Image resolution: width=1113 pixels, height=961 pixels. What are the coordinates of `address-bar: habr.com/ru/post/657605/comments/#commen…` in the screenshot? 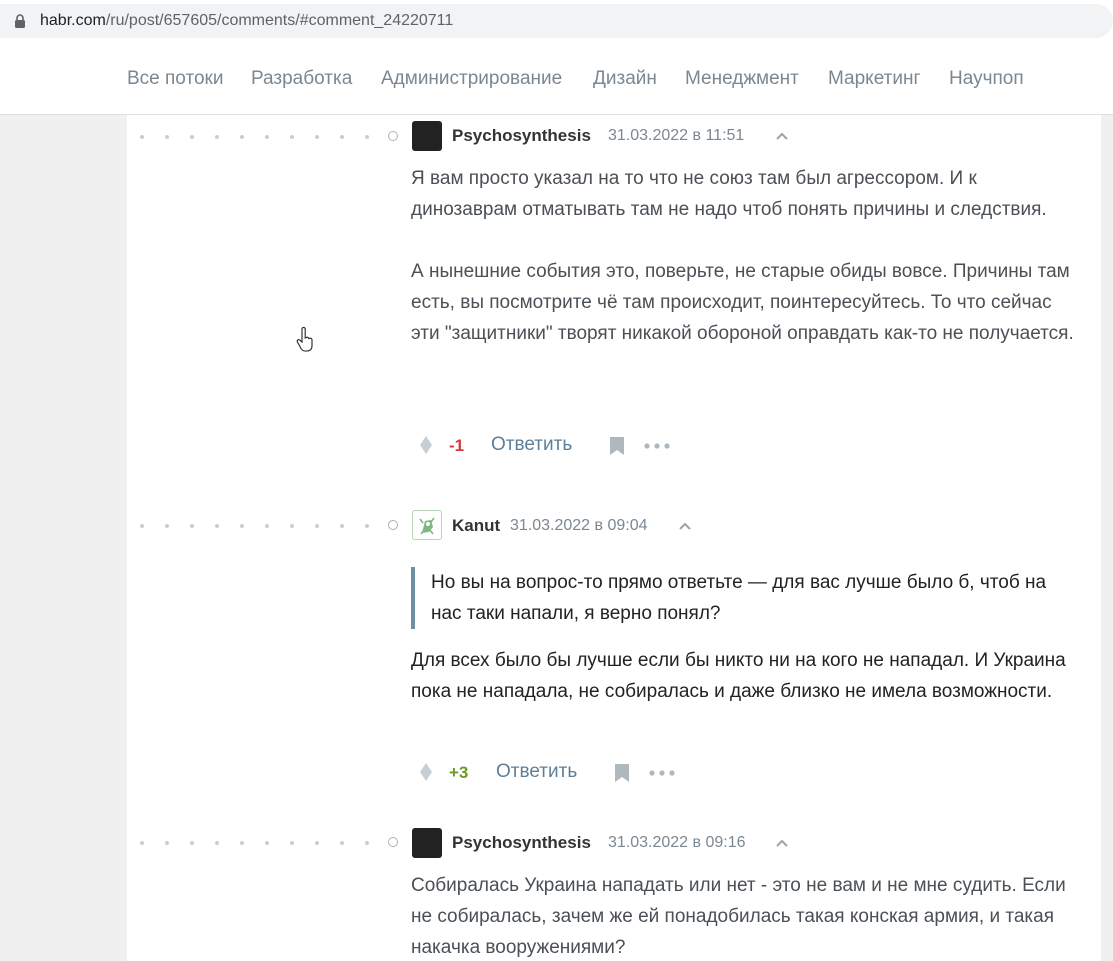 It's located at (556, 21).